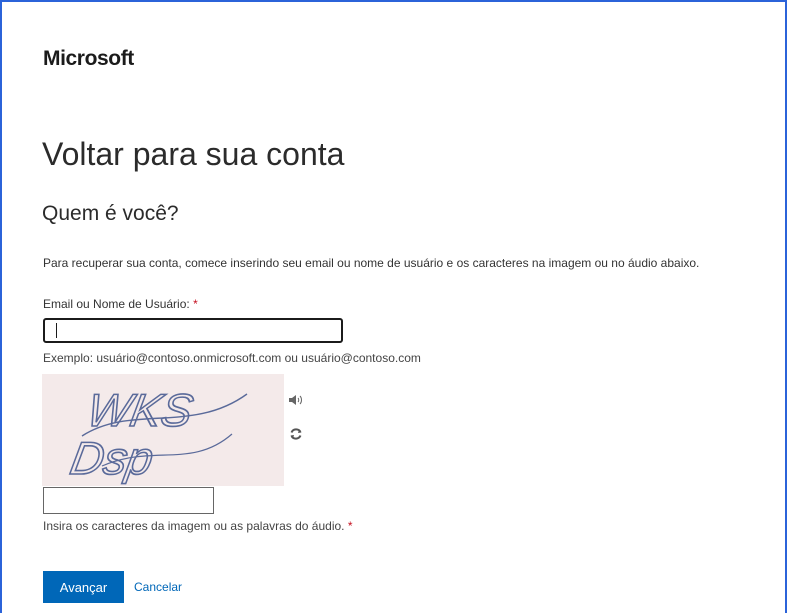  Describe the element at coordinates (193, 154) in the screenshot. I see `page-title: Voltar para sua conta` at that location.